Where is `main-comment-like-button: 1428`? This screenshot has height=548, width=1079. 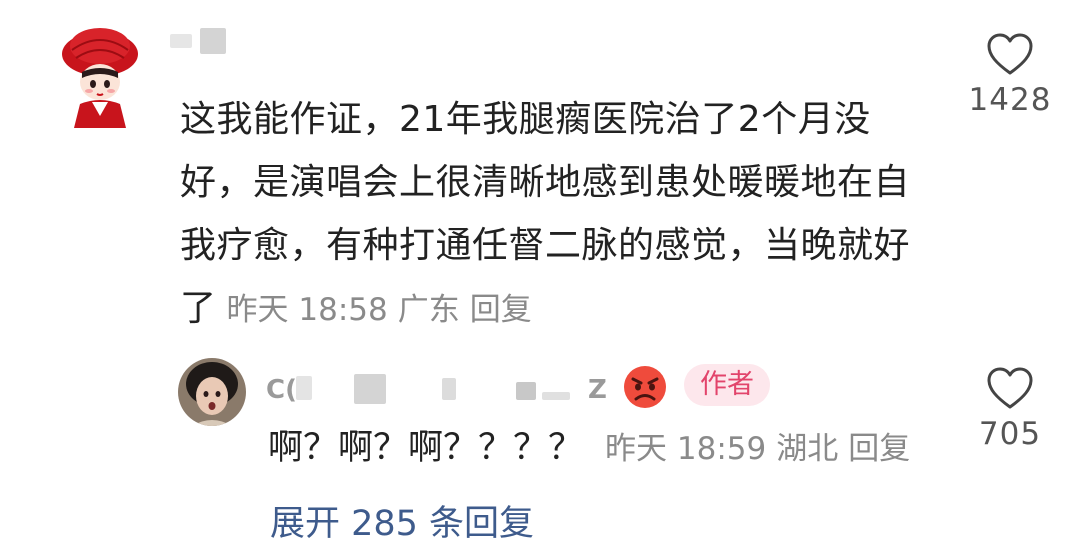 main-comment-like-button: 1428 is located at coordinates (1010, 75).